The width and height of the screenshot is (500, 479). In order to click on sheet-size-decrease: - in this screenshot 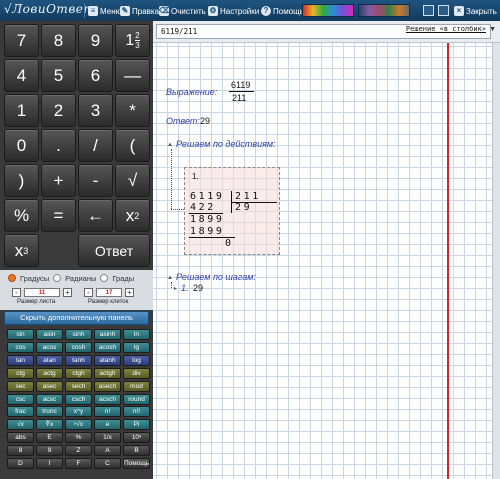, I will do `click(16, 292)`.